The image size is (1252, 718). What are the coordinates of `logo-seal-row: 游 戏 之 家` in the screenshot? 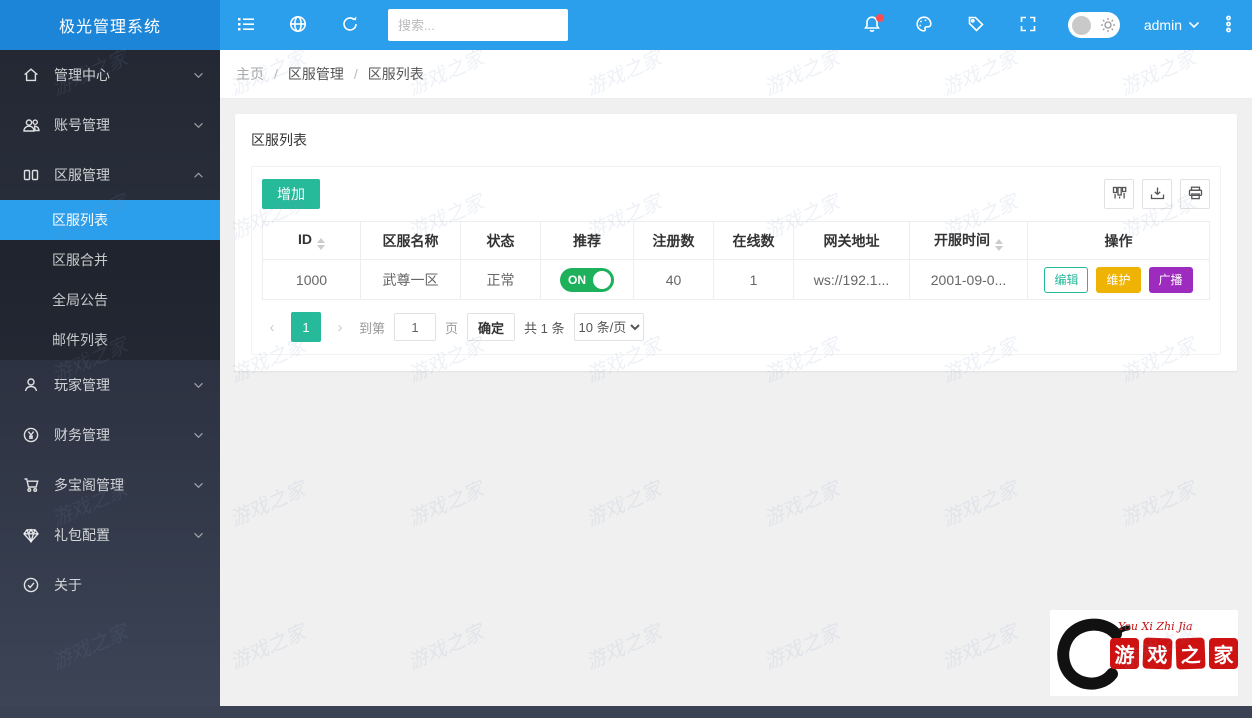 It's located at (1174, 653).